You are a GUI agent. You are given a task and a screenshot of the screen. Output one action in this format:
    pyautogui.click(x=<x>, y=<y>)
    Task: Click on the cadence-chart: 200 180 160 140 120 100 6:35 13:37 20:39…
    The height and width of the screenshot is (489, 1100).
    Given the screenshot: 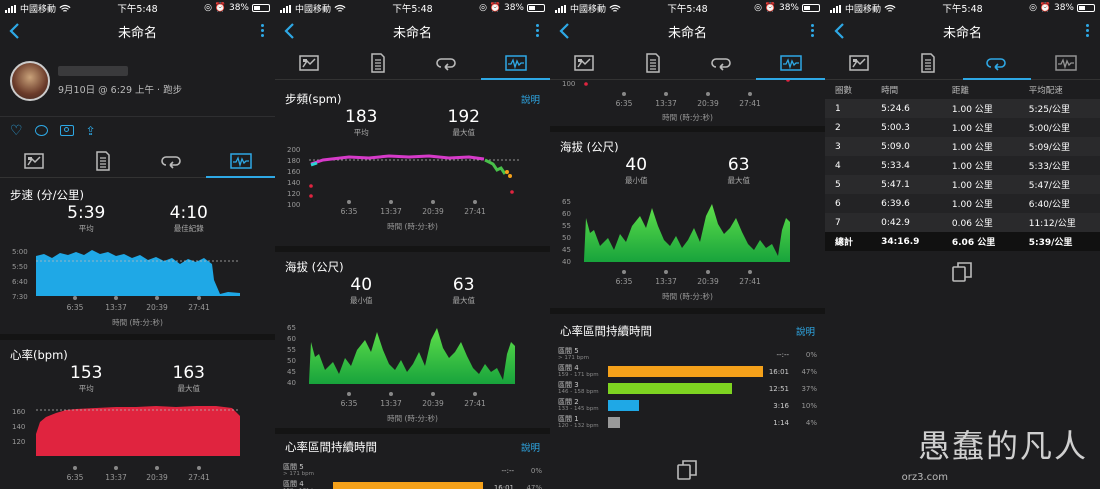 What is the action you would take?
    pyautogui.click(x=412, y=192)
    